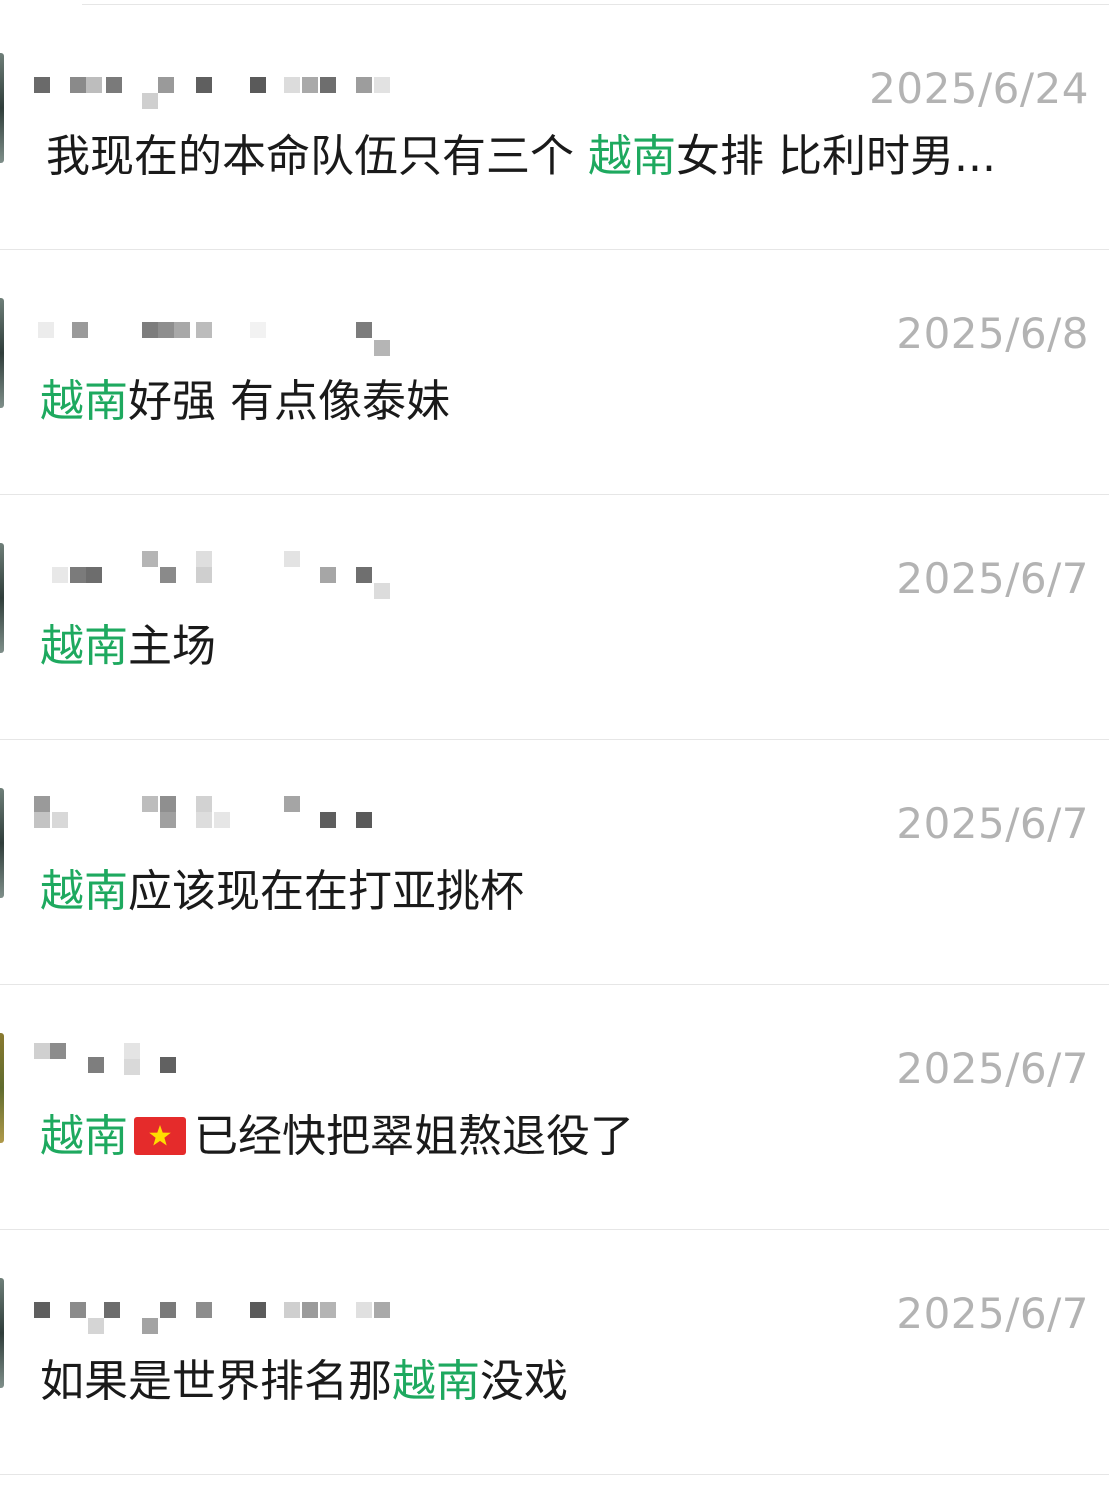 This screenshot has height=1489, width=1109. Describe the element at coordinates (524, 1381) in the screenshot. I see `comment-text-post: 没戏` at that location.